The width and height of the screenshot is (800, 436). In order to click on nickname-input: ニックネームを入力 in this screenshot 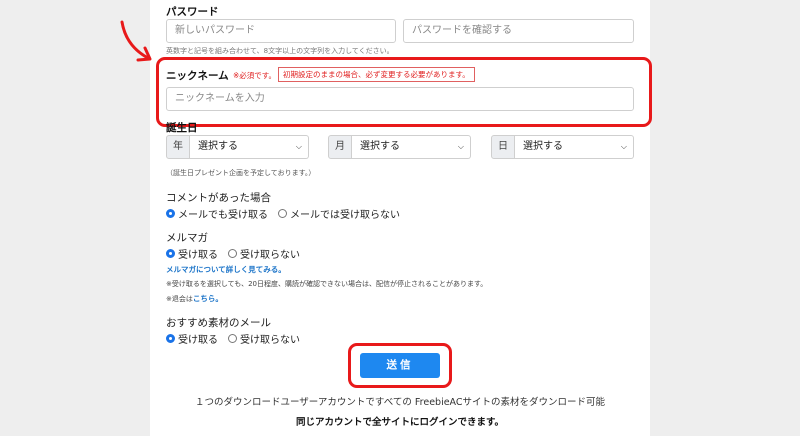, I will do `click(400, 99)`.